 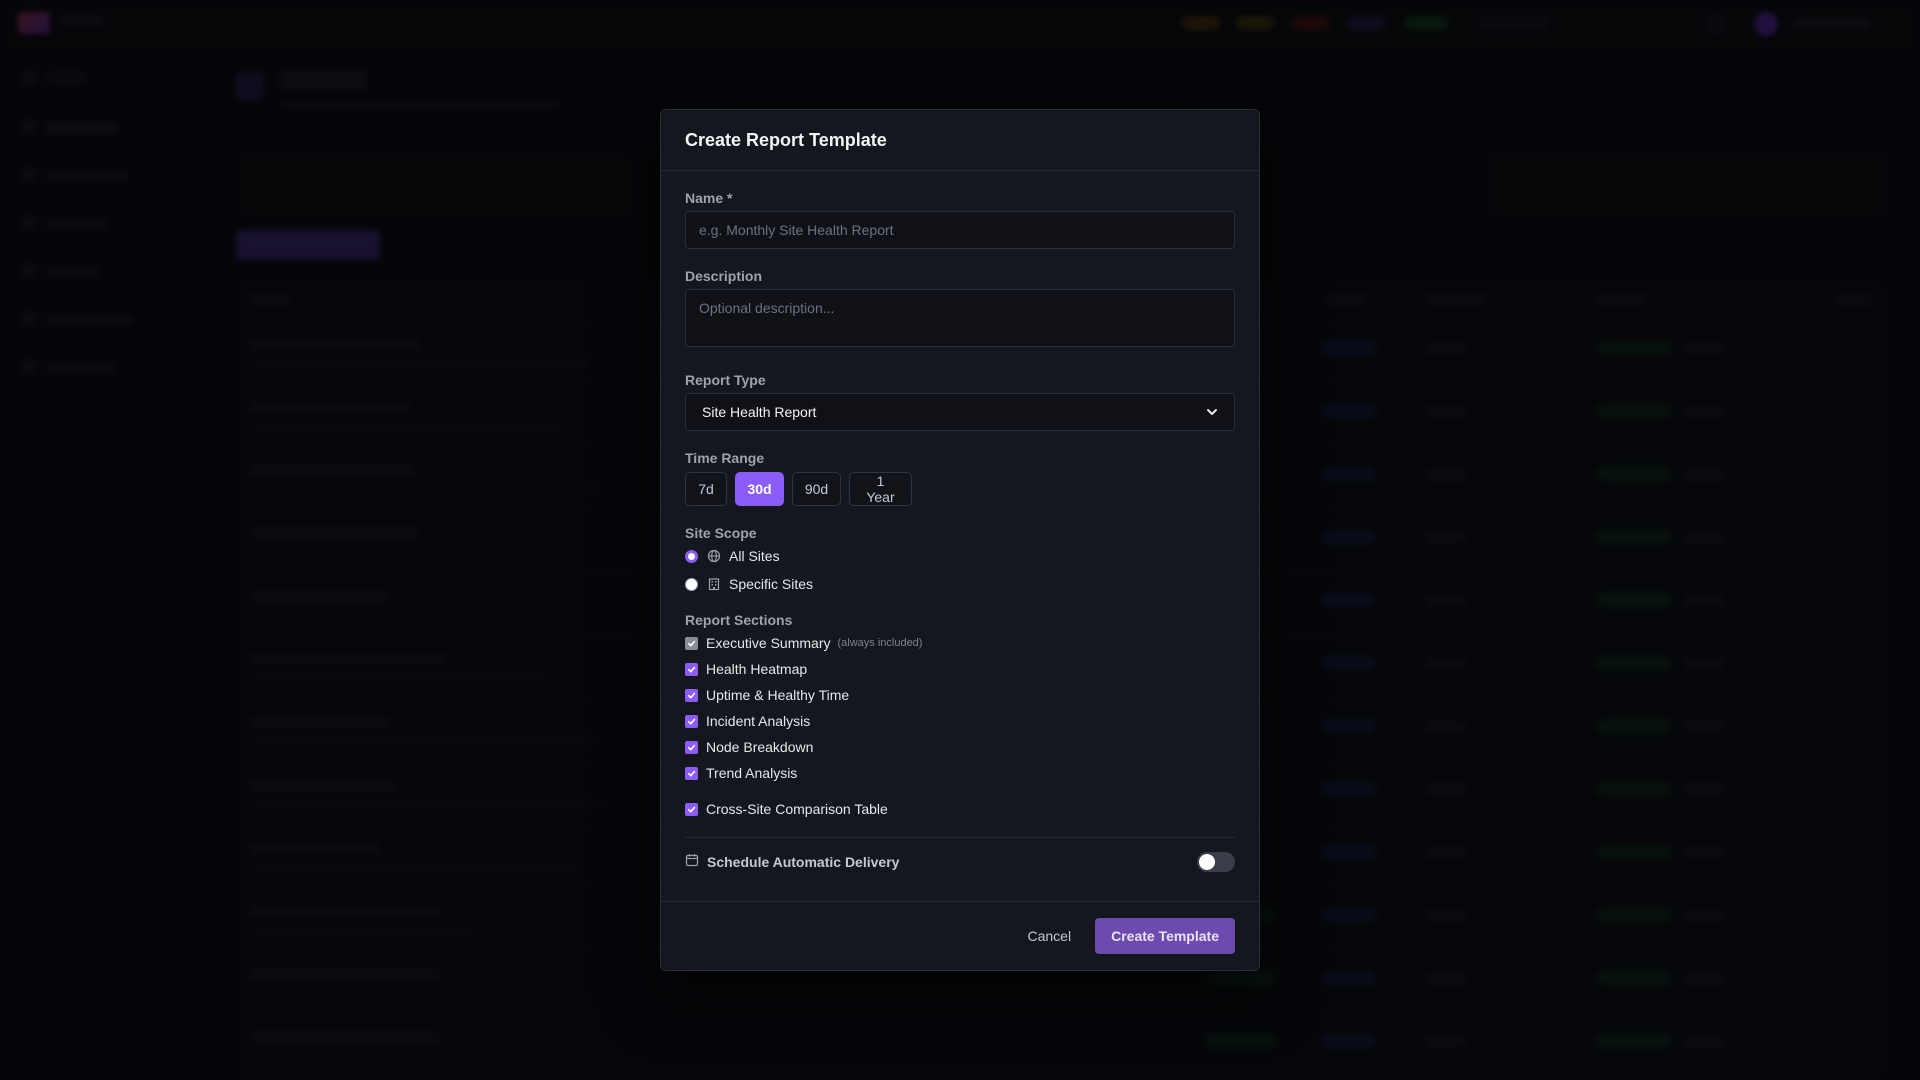 What do you see at coordinates (691, 695) in the screenshot?
I see `uptime-healthy-time-checkbox` at bounding box center [691, 695].